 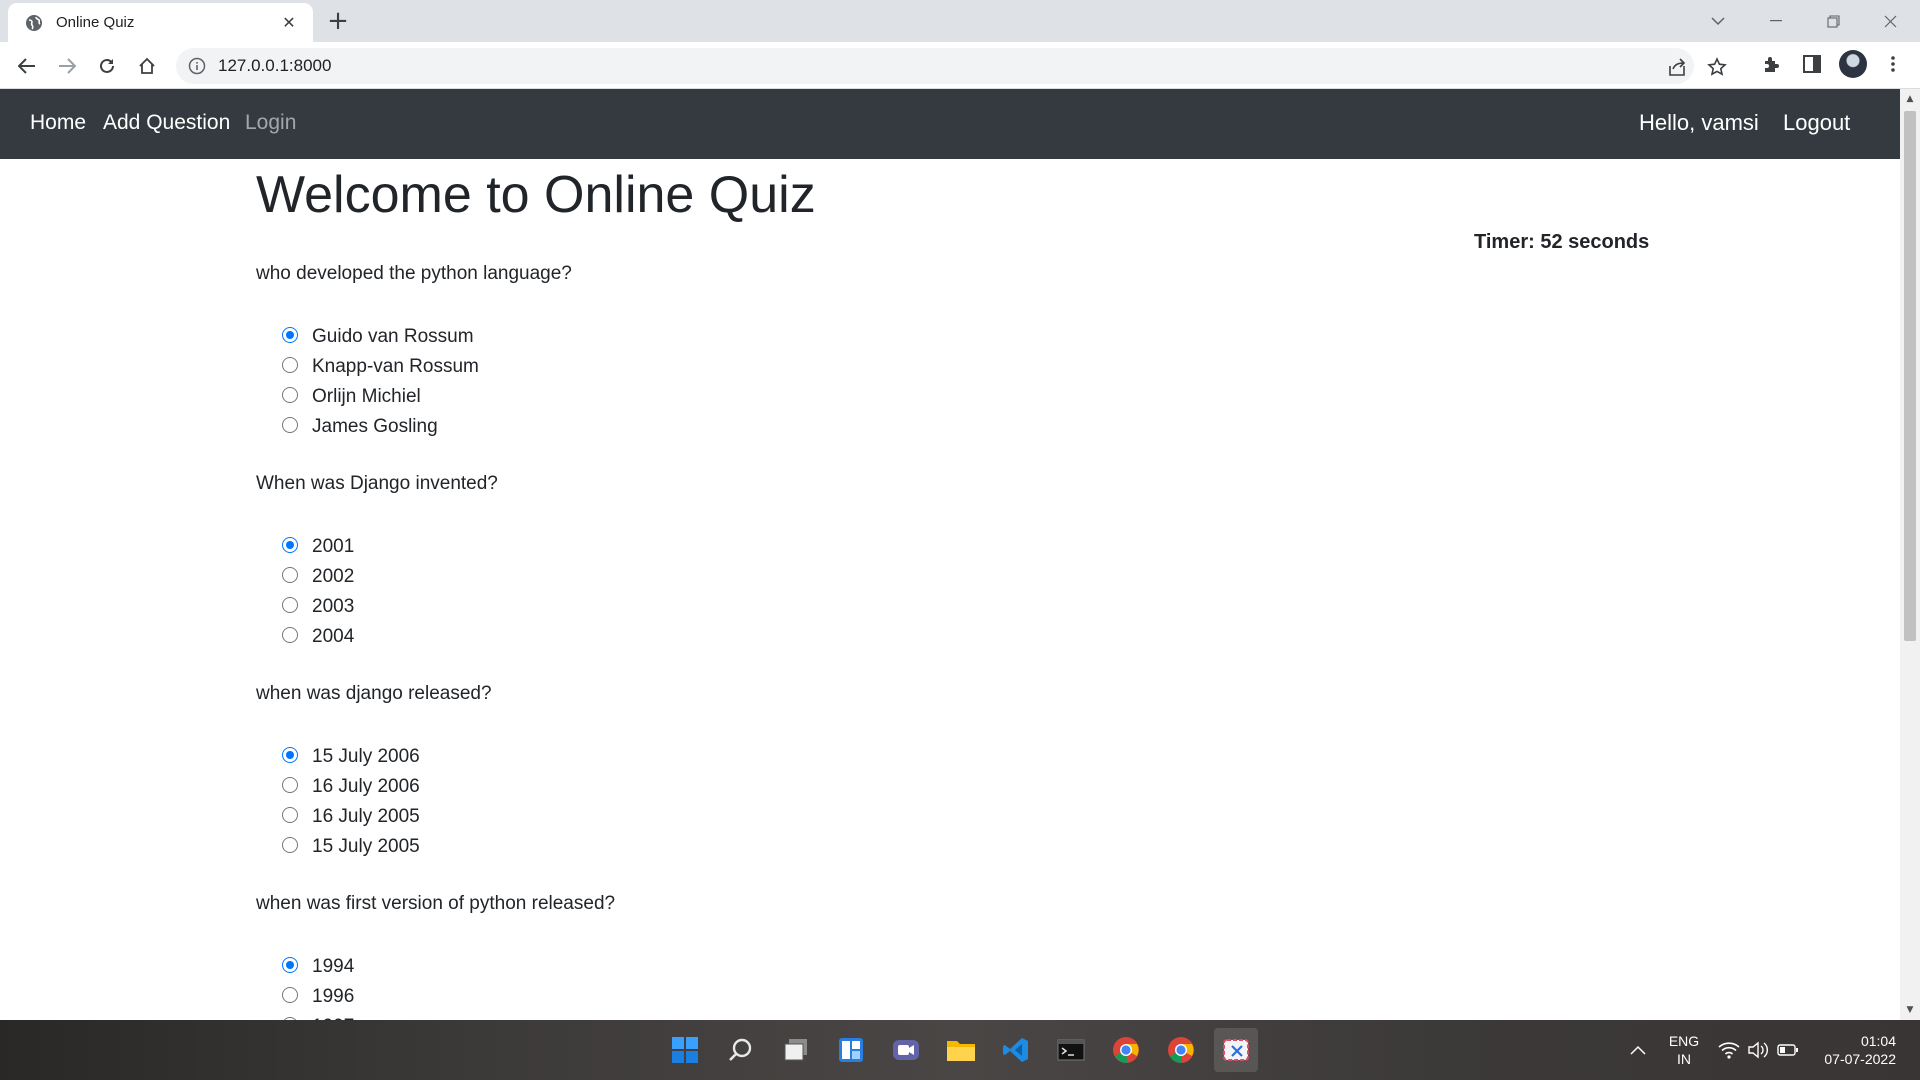 I want to click on battery-icon, so click(x=1788, y=1050).